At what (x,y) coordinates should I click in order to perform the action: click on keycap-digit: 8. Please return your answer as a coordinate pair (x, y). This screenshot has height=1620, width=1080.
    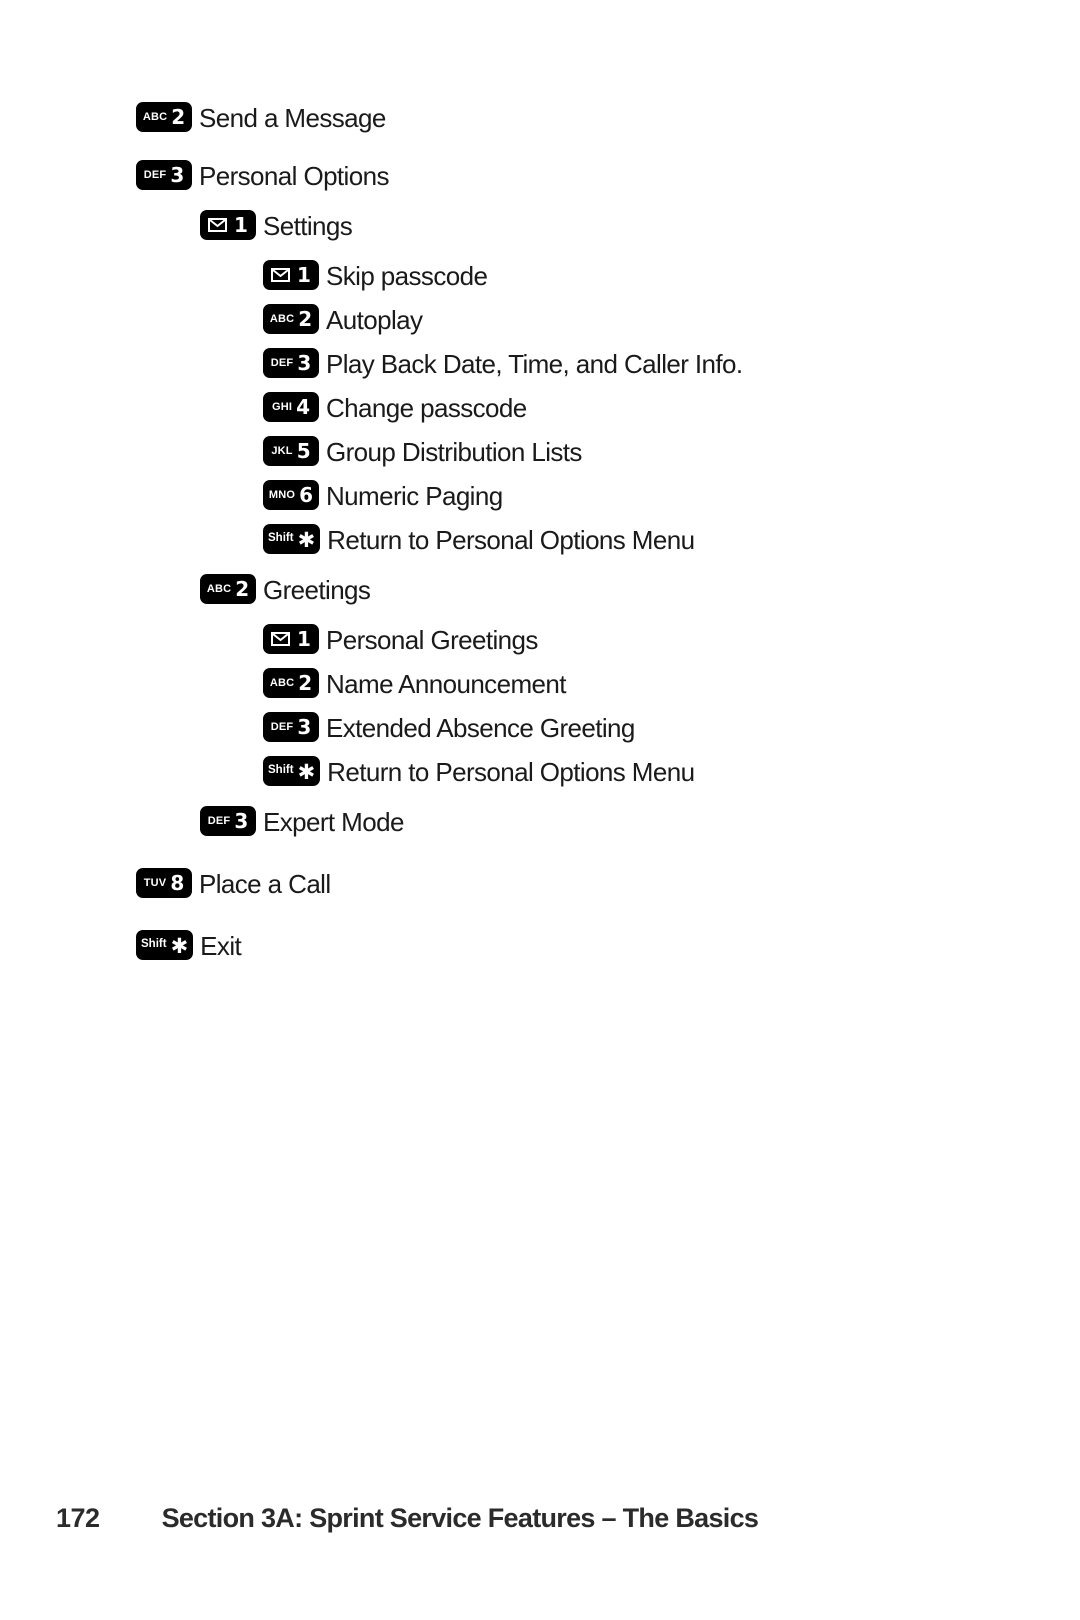
    Looking at the image, I should click on (177, 882).